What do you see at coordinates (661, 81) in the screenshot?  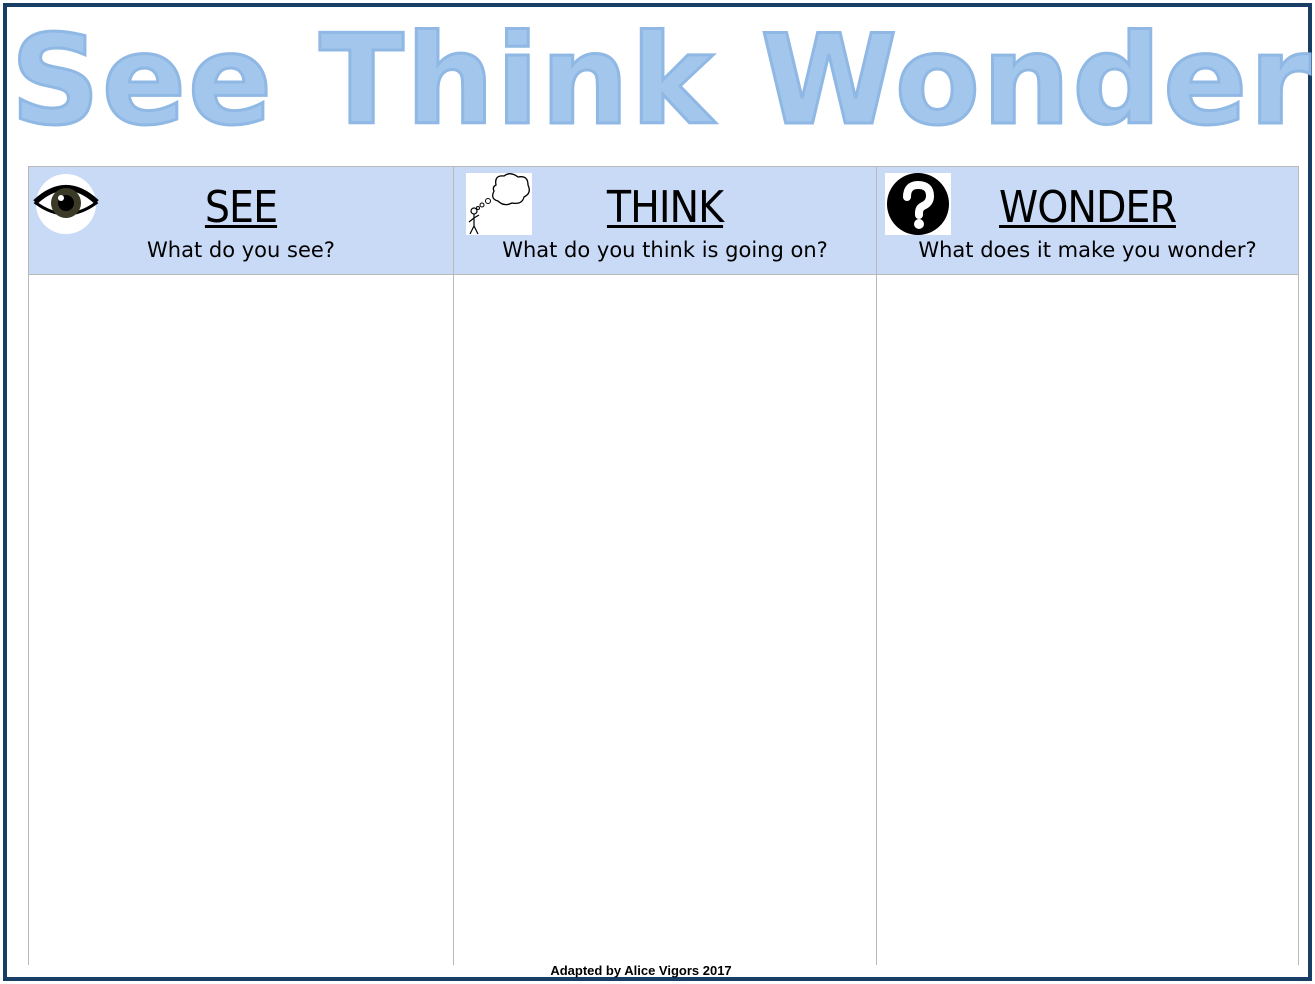 I see `page-title: See Think Wonder` at bounding box center [661, 81].